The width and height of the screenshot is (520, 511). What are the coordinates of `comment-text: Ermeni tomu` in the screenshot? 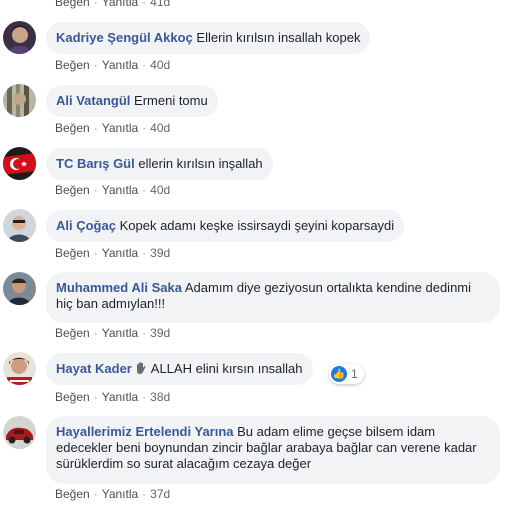 It's located at (171, 100).